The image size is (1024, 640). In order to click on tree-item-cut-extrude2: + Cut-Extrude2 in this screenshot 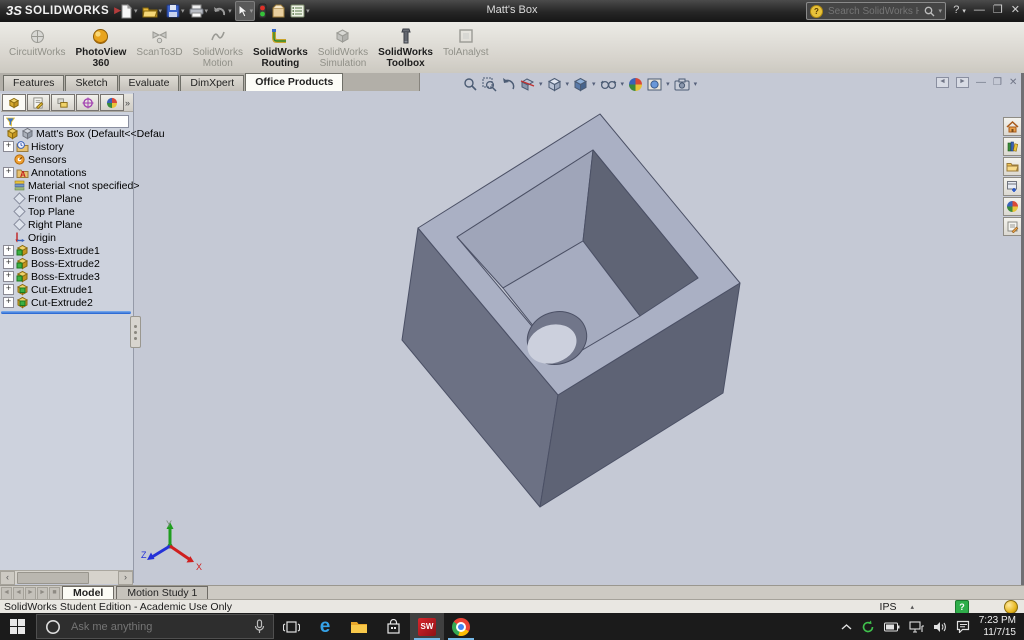, I will do `click(66, 302)`.